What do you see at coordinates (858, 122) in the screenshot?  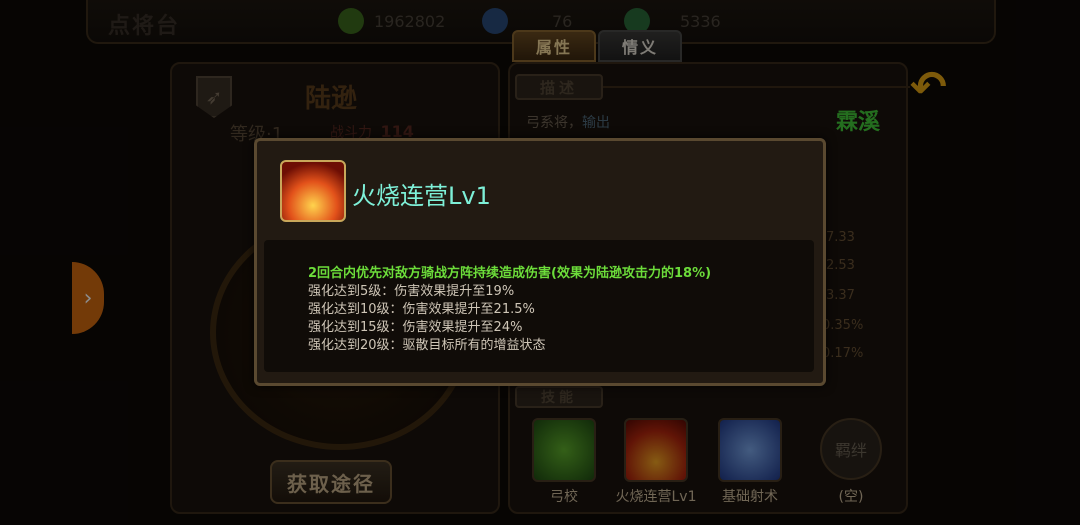 I see `author-name: 霖溪` at bounding box center [858, 122].